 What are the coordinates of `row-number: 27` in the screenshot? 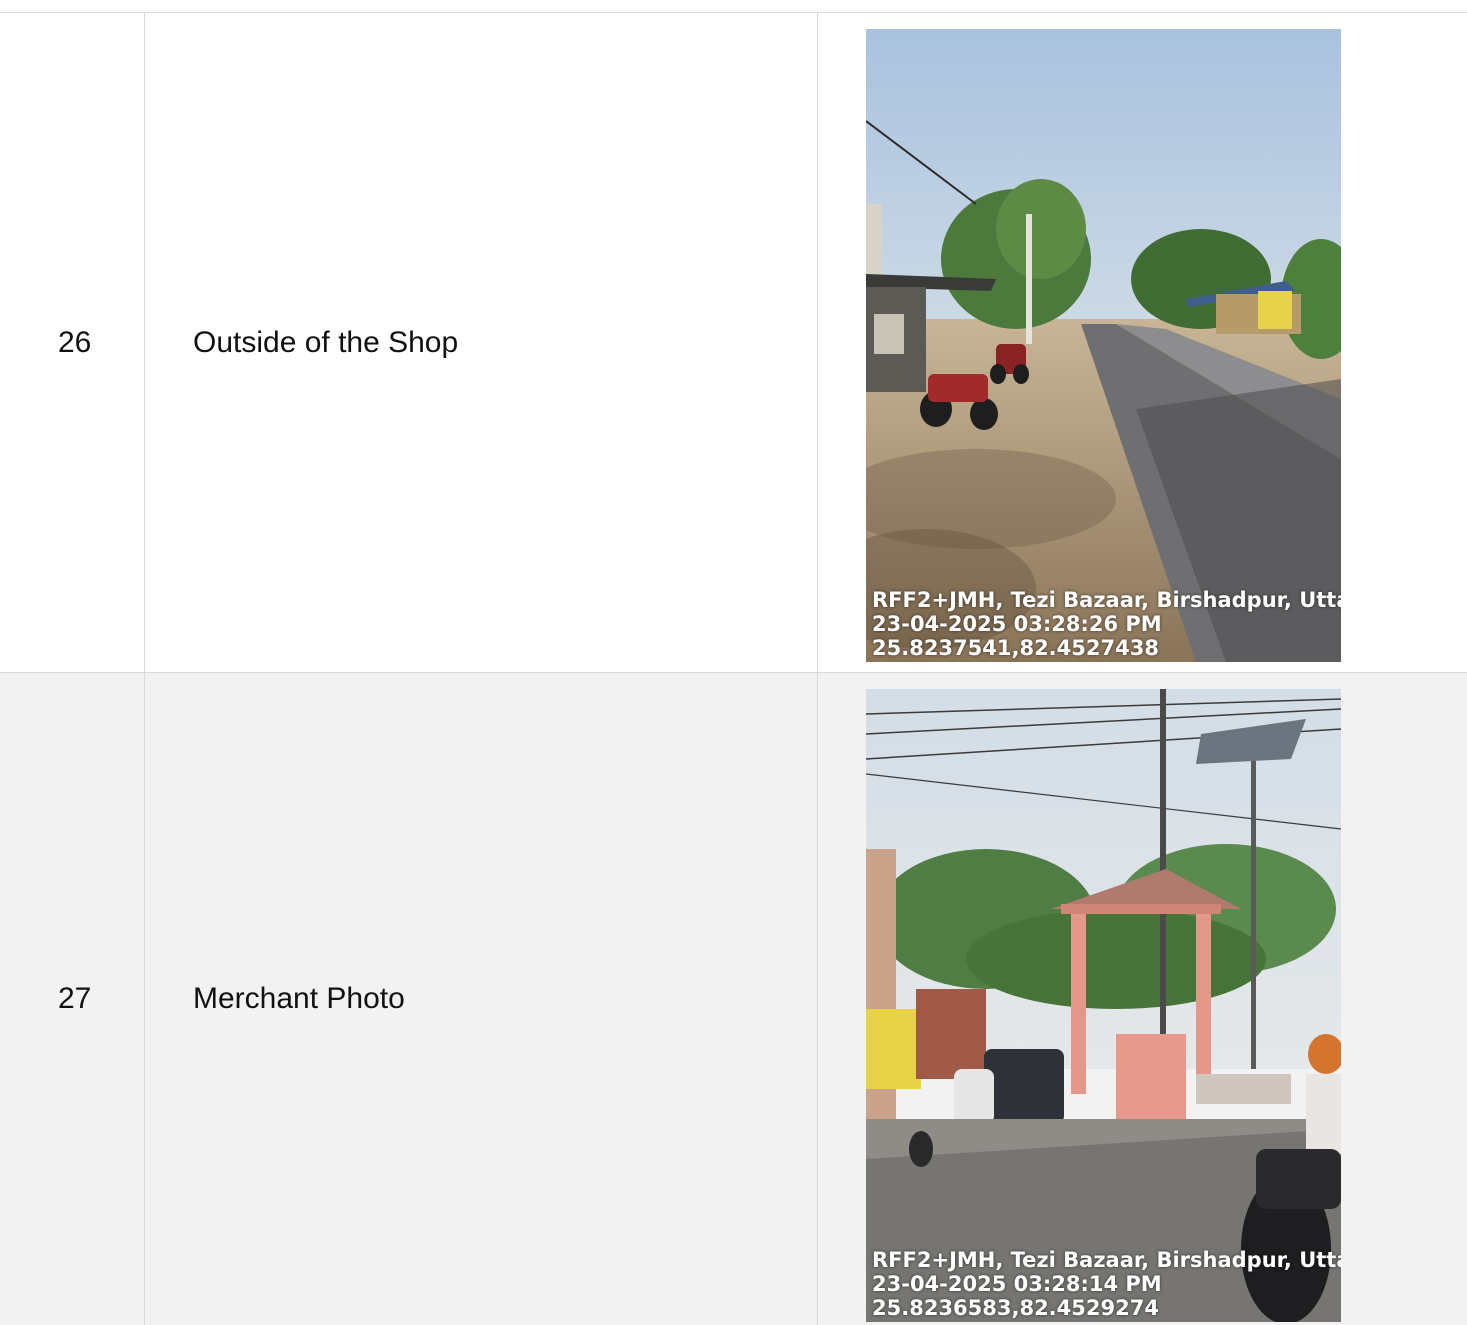 It's located at (72, 999).